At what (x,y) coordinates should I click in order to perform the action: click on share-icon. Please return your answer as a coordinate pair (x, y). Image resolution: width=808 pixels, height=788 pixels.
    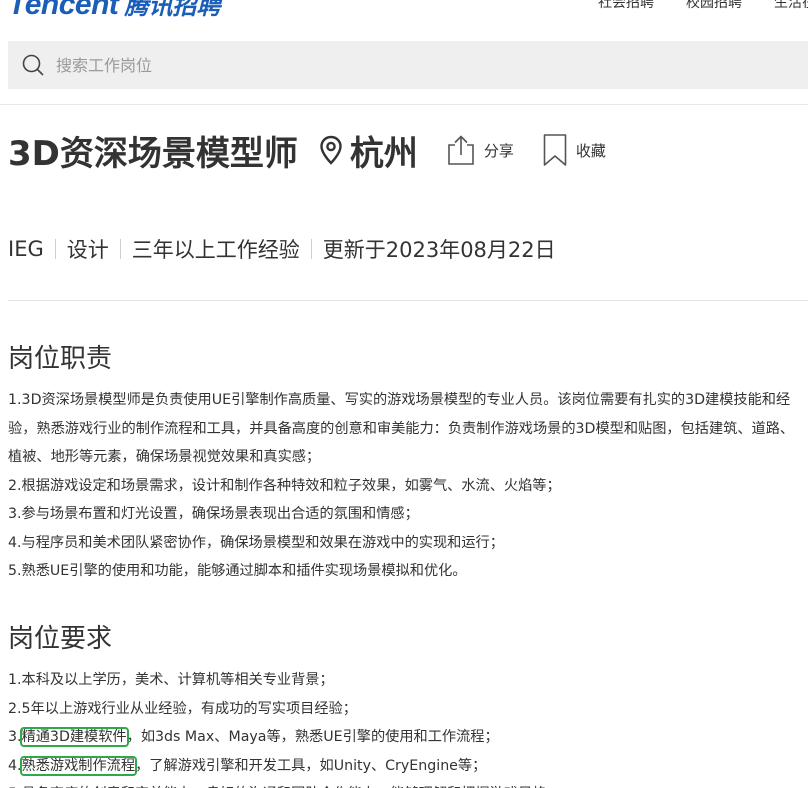
    Looking at the image, I should click on (461, 150).